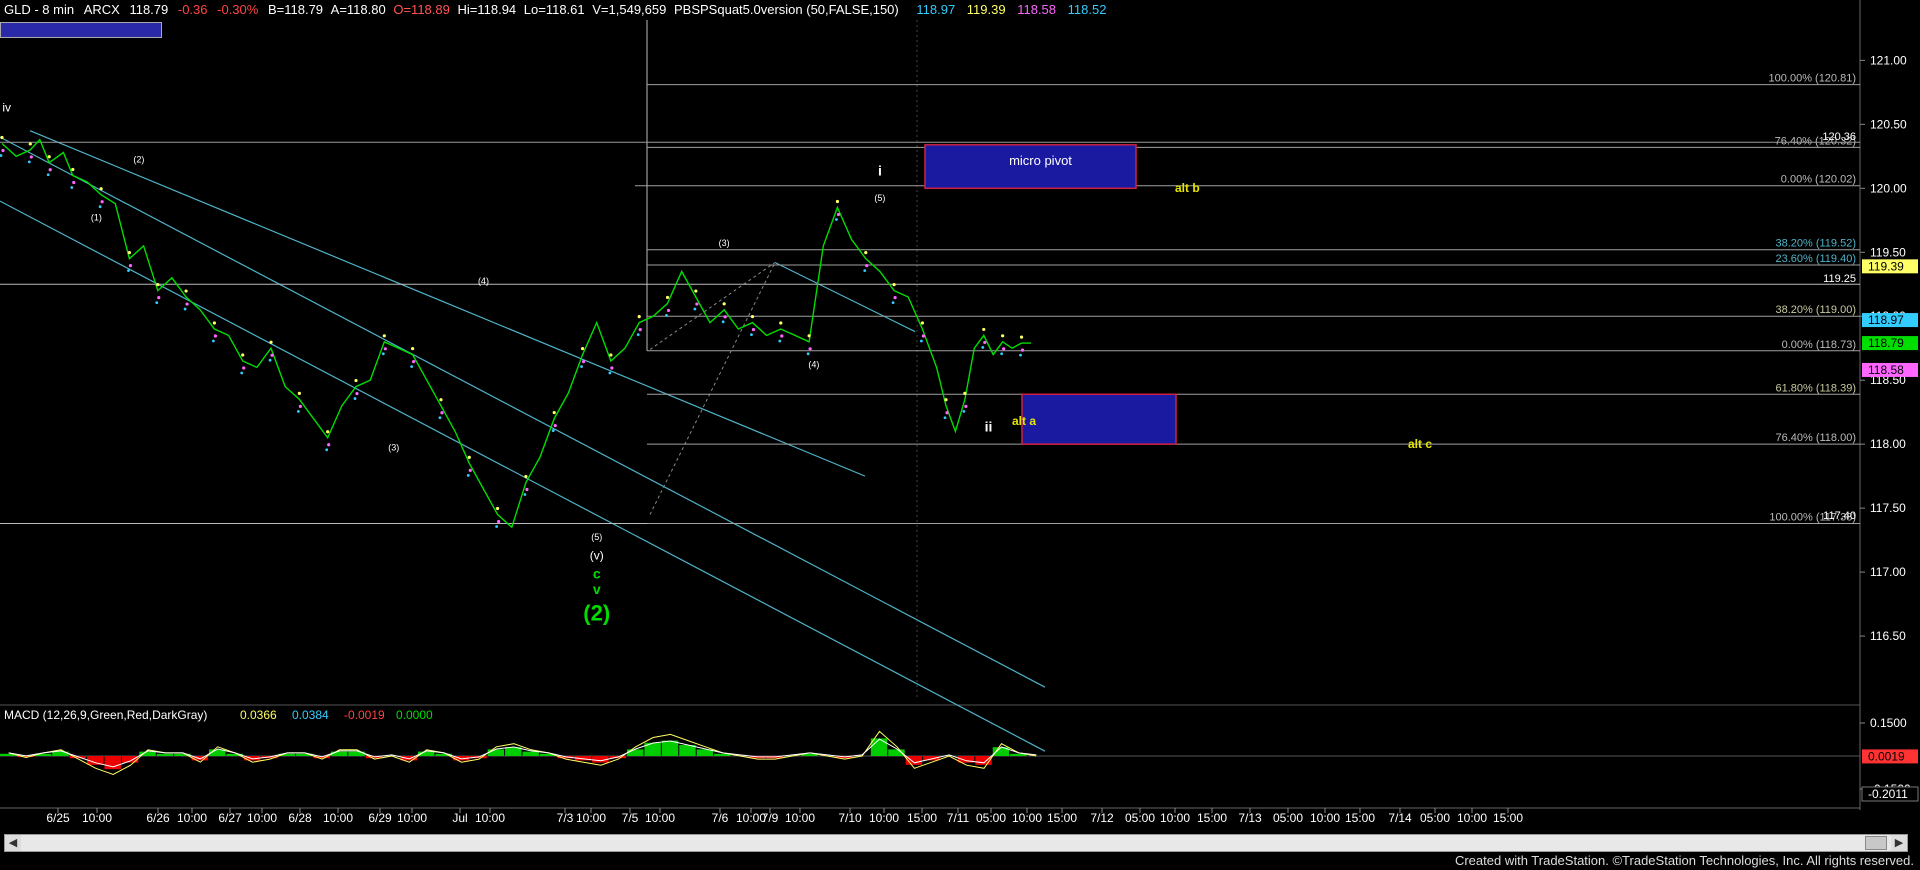 Image resolution: width=1920 pixels, height=870 pixels. Describe the element at coordinates (58, 818) in the screenshot. I see `x-tick-label: 6/25` at that location.